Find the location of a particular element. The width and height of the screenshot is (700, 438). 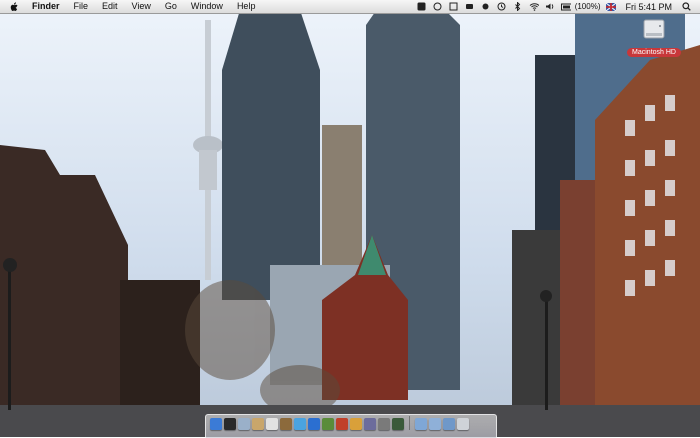

ical-icon is located at coordinates (272, 424).